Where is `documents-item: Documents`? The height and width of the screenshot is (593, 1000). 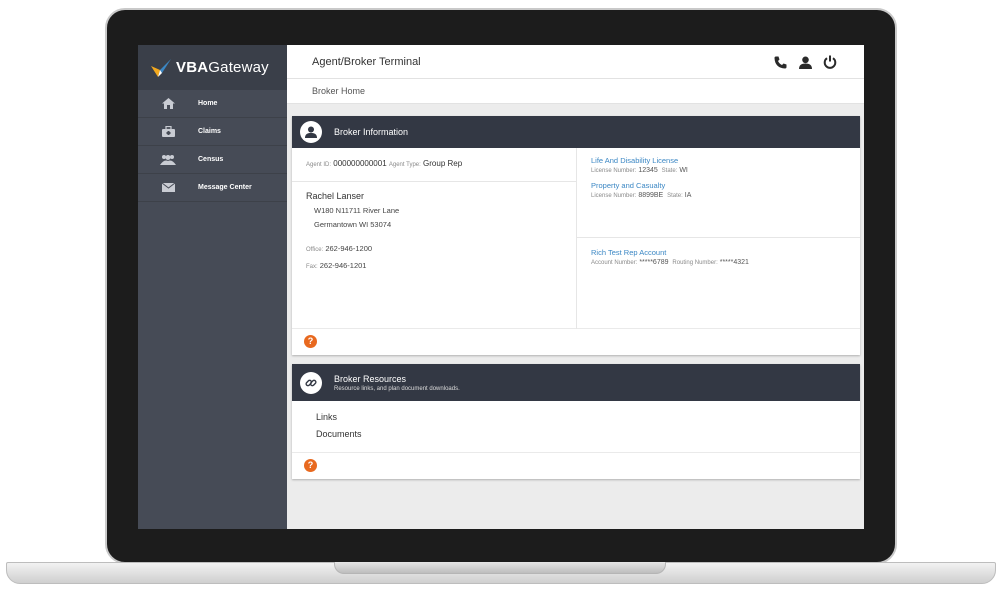
documents-item: Documents is located at coordinates (588, 434).